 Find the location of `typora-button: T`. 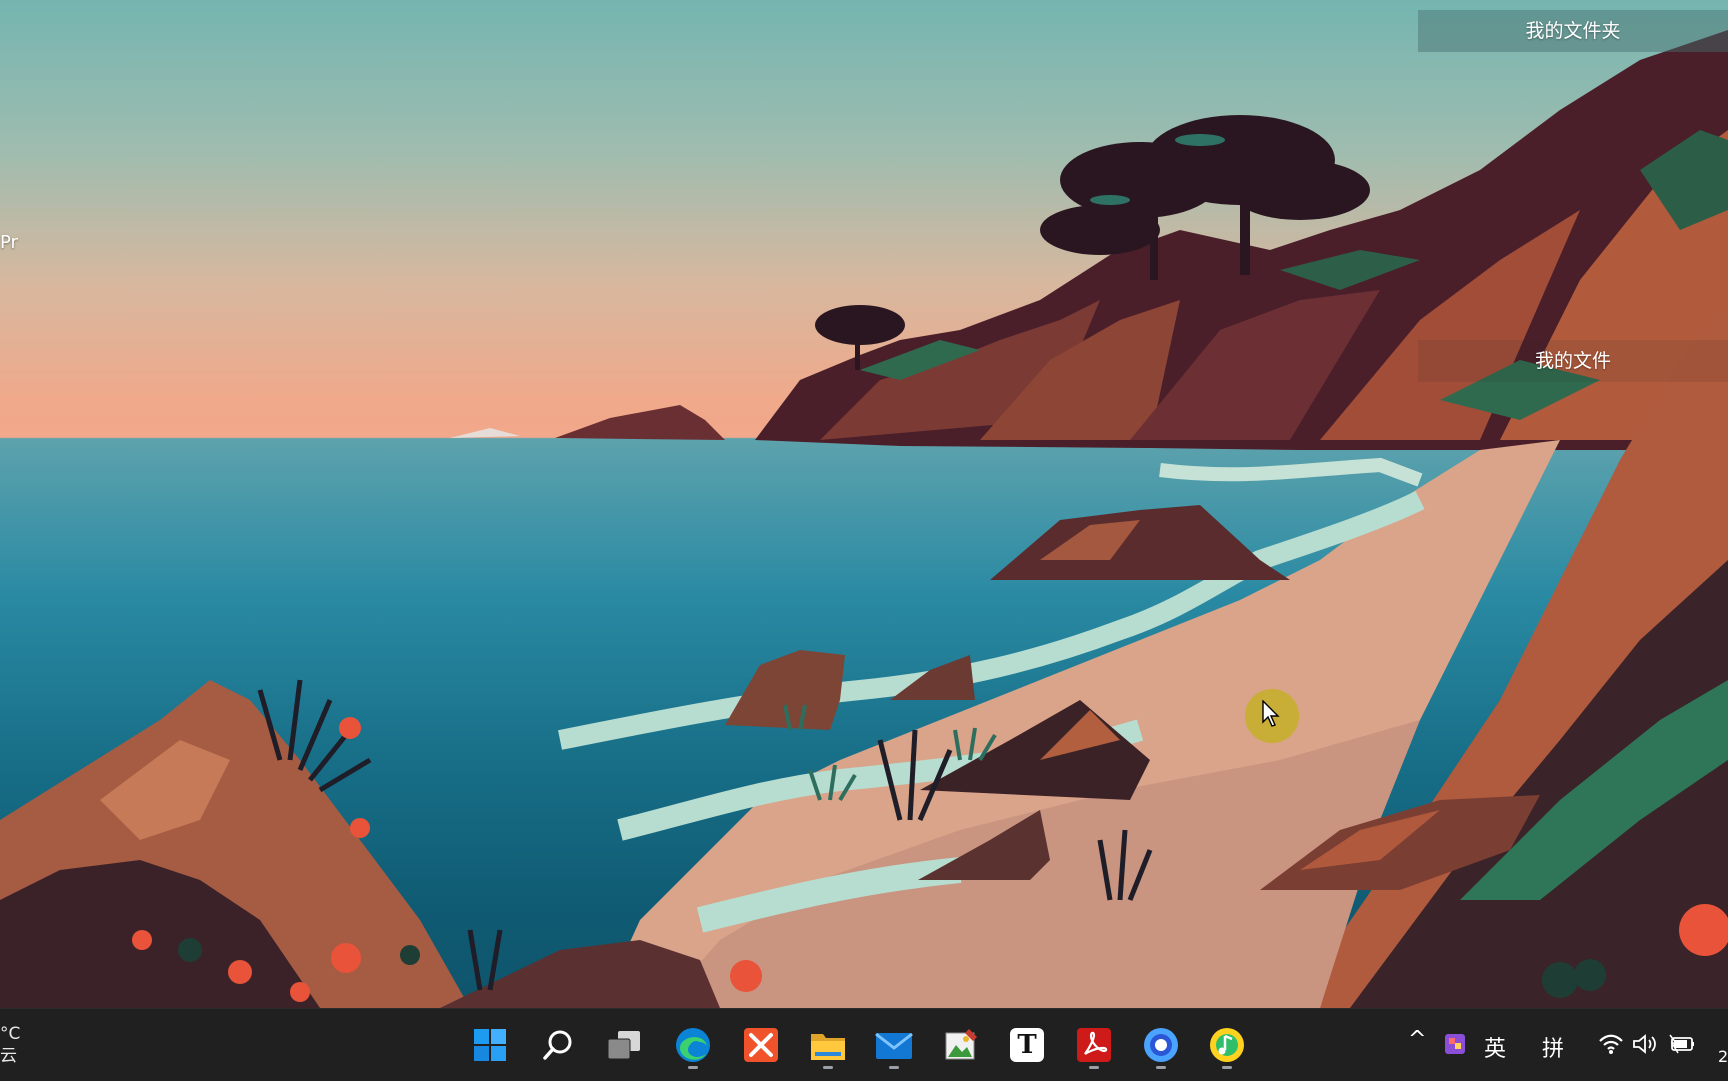

typora-button: T is located at coordinates (1027, 1045).